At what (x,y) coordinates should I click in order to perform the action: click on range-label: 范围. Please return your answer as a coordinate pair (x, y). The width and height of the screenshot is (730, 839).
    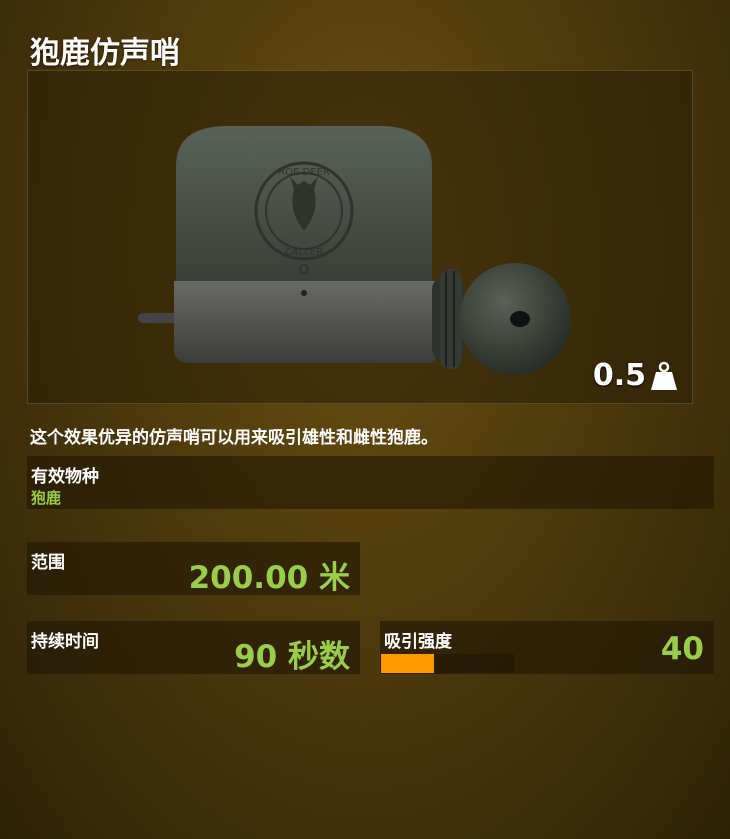
    Looking at the image, I should click on (48, 563).